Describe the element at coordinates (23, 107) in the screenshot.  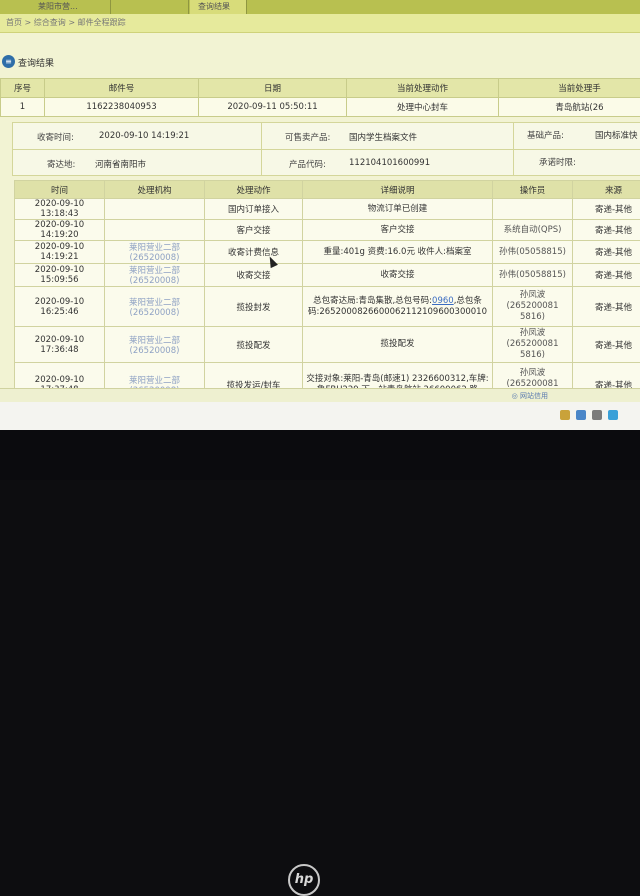
I see `cell-index: 1` at that location.